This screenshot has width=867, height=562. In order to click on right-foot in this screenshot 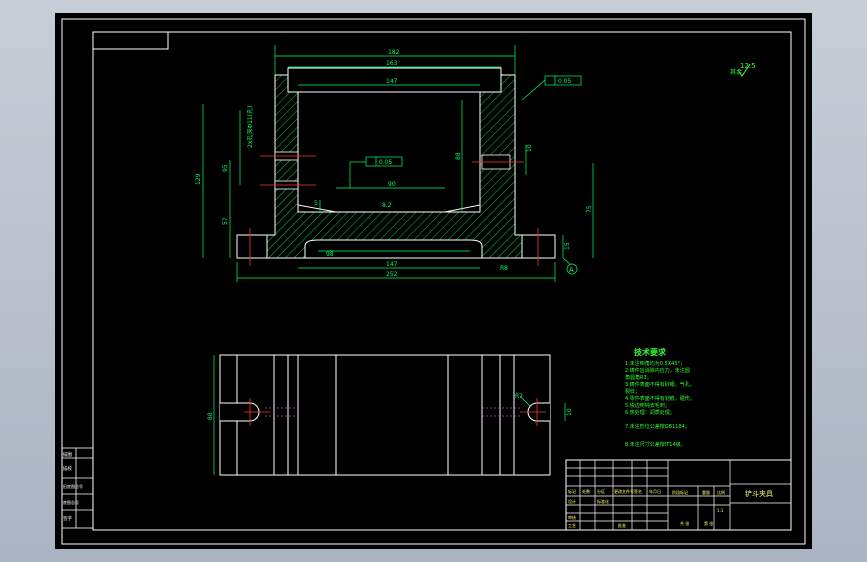, I will do `click(538, 246)`.